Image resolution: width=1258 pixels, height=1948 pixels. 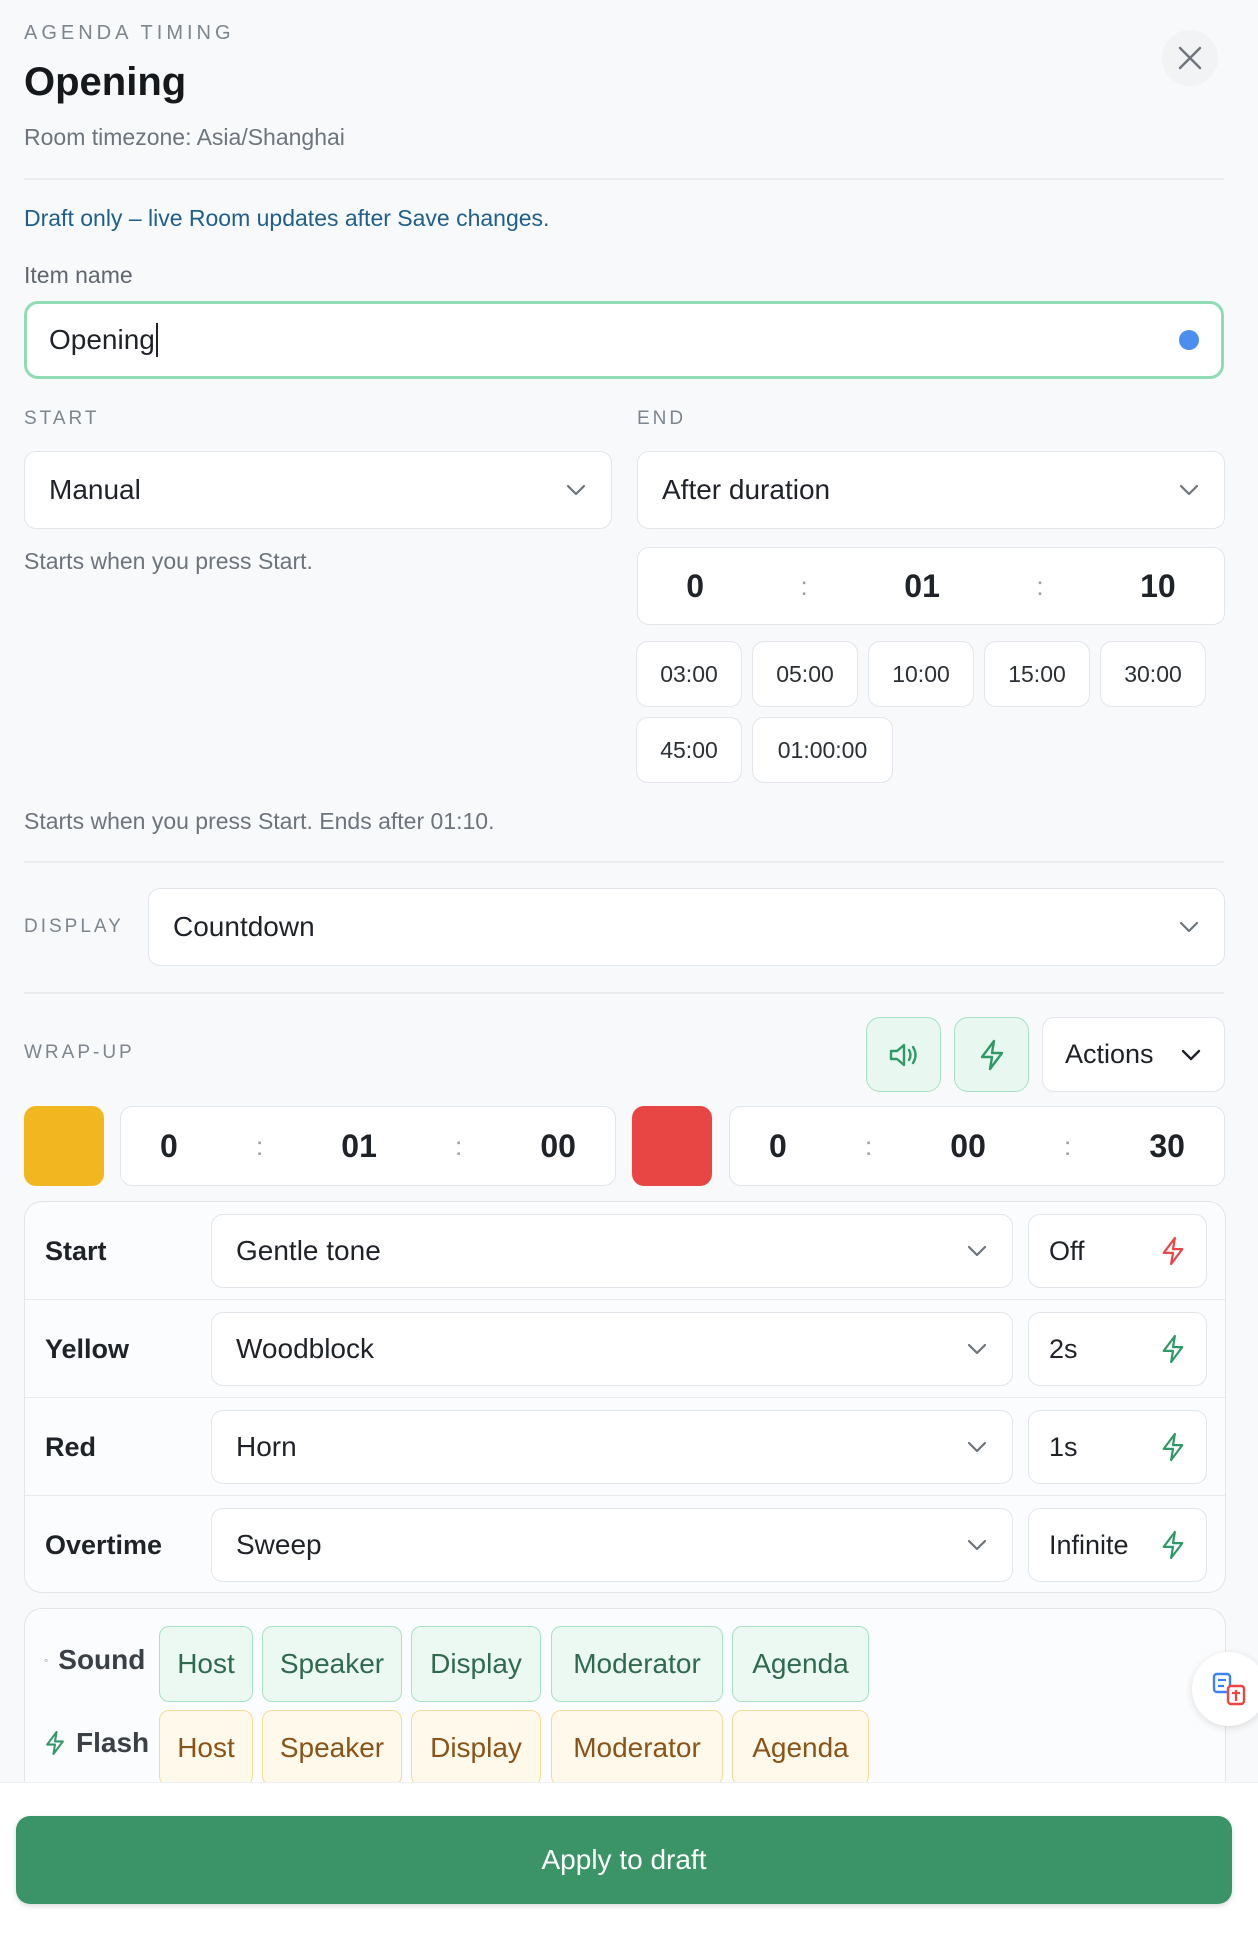 What do you see at coordinates (206, 1664) in the screenshot?
I see `sound-target-host: Host` at bounding box center [206, 1664].